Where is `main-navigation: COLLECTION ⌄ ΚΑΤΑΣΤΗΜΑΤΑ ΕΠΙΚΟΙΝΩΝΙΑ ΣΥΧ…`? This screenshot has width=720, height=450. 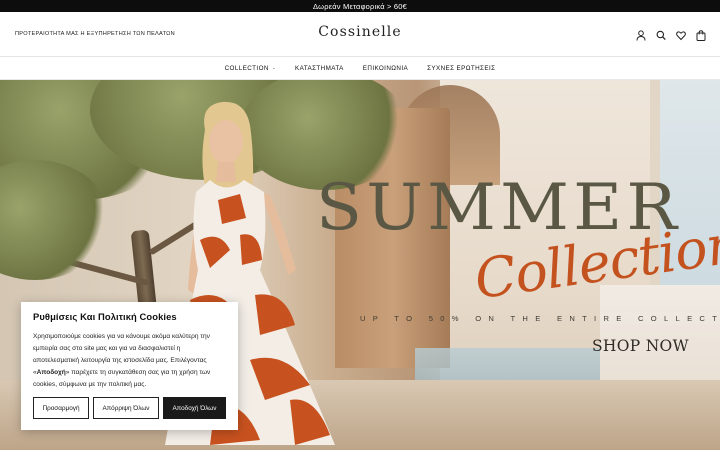 main-navigation: COLLECTION ⌄ ΚΑΤΑΣΤΗΜΑΤΑ ΕΠΙΚΟΙΝΩΝΙΑ ΣΥΧ… is located at coordinates (360, 68).